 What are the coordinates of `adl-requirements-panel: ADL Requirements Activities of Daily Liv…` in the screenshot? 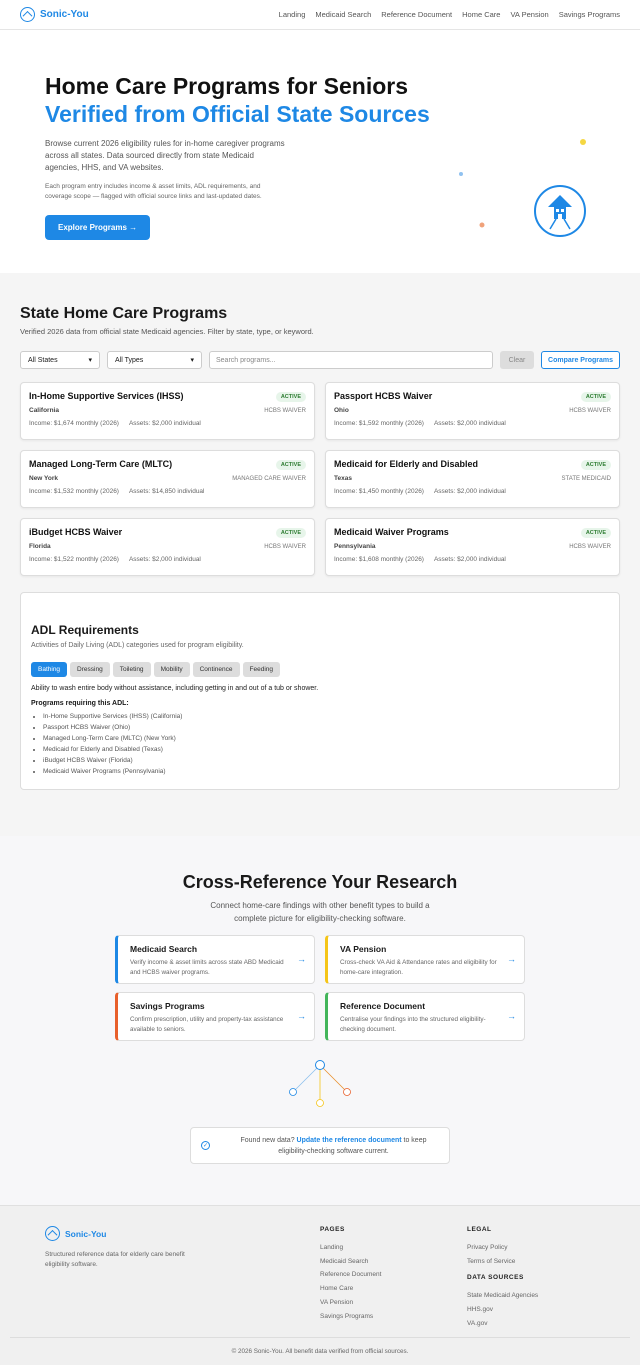 It's located at (320, 691).